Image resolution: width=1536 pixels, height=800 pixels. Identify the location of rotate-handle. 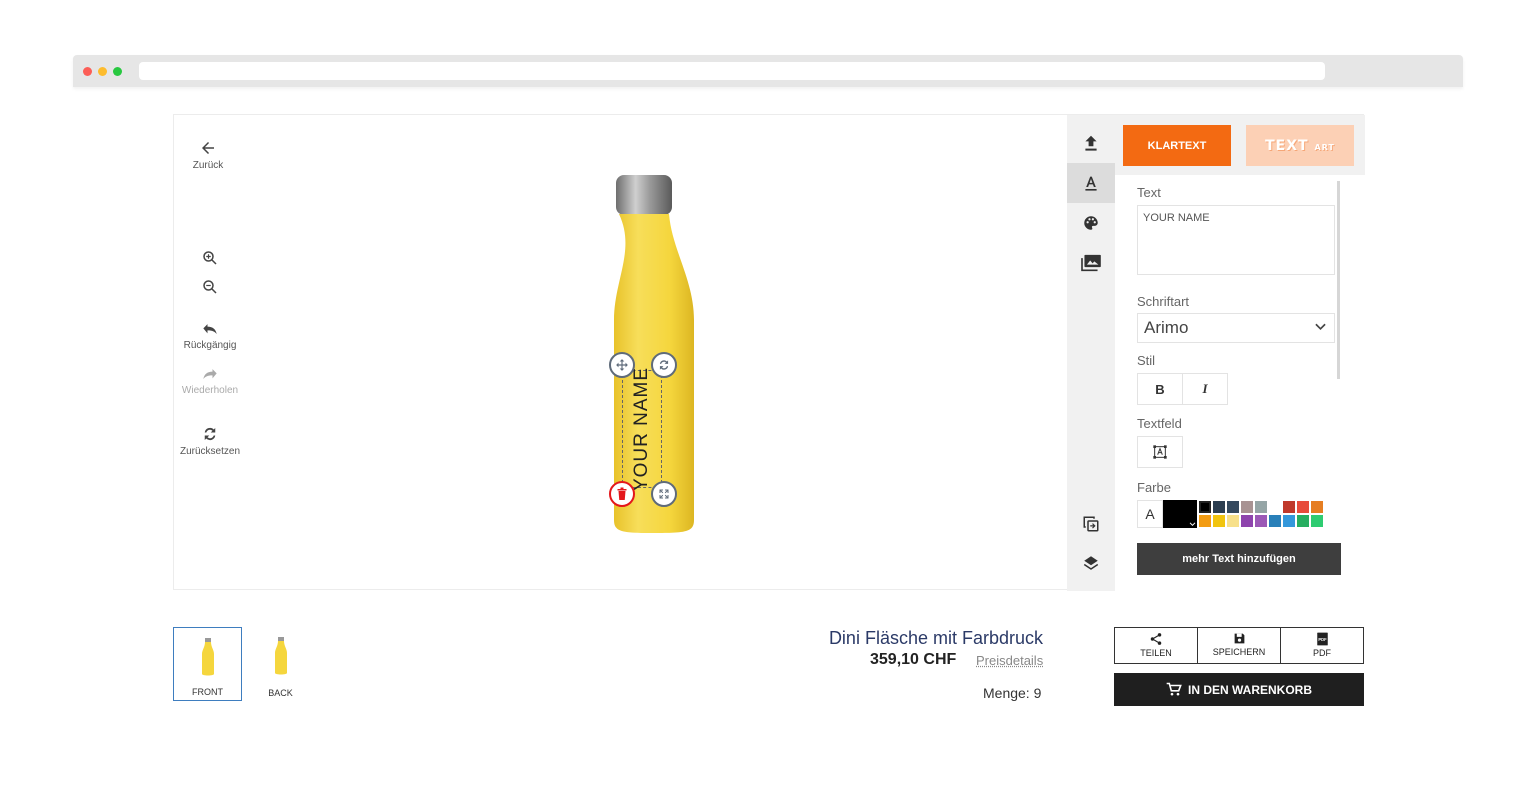
(664, 365).